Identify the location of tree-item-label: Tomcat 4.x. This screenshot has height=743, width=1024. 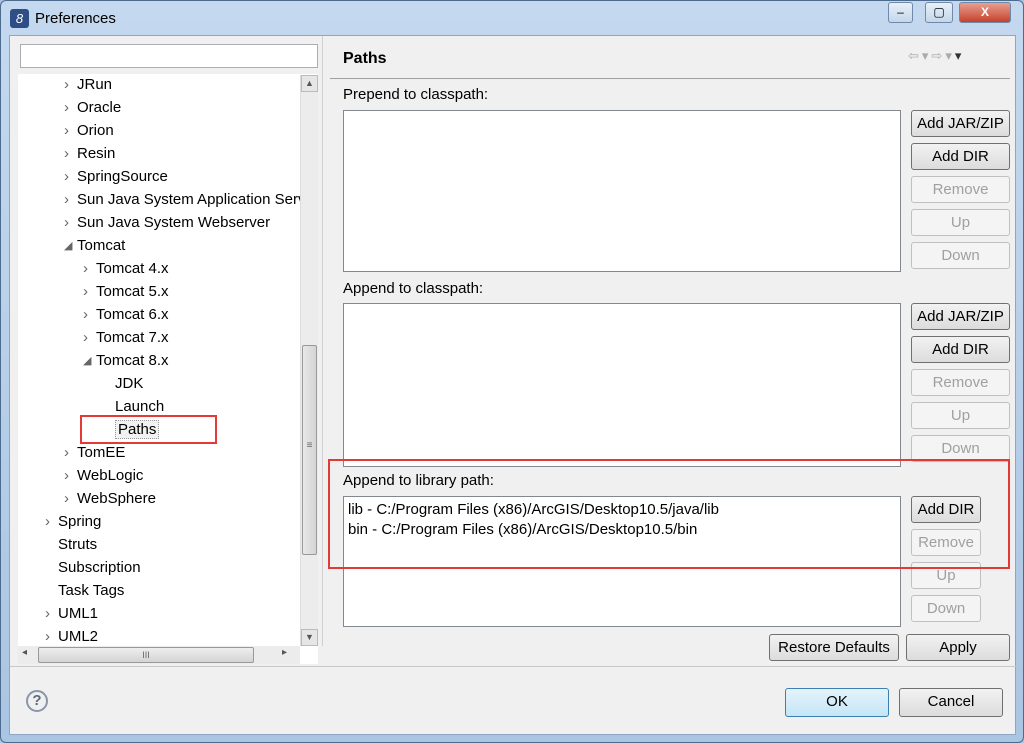
(132, 268).